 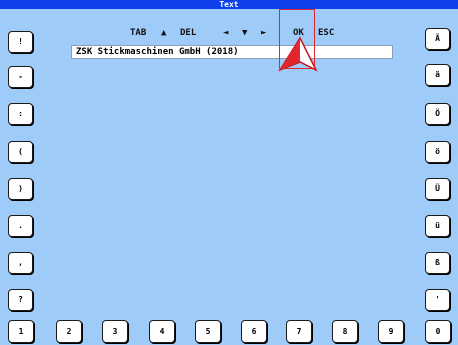 What do you see at coordinates (229, 33) in the screenshot?
I see `toolbar: TAB ▲ DEL ◄ ▼ ► OK ESC` at bounding box center [229, 33].